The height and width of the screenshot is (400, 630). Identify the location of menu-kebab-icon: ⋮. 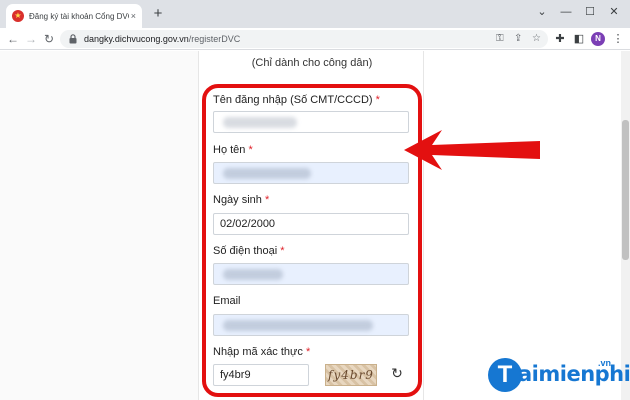
(618, 39).